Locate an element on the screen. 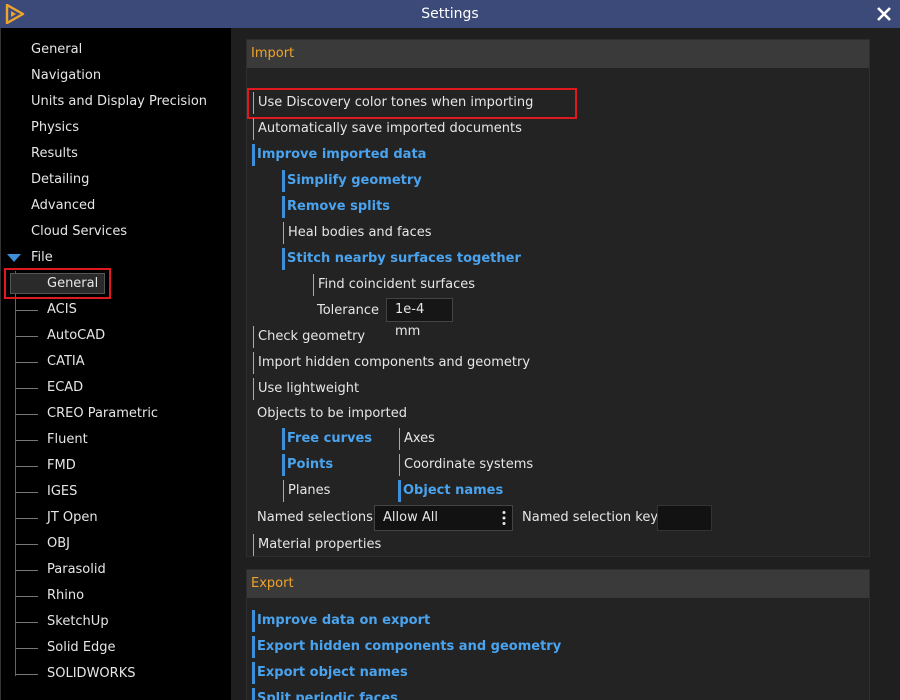  tree-line is located at coordinates (15, 473).